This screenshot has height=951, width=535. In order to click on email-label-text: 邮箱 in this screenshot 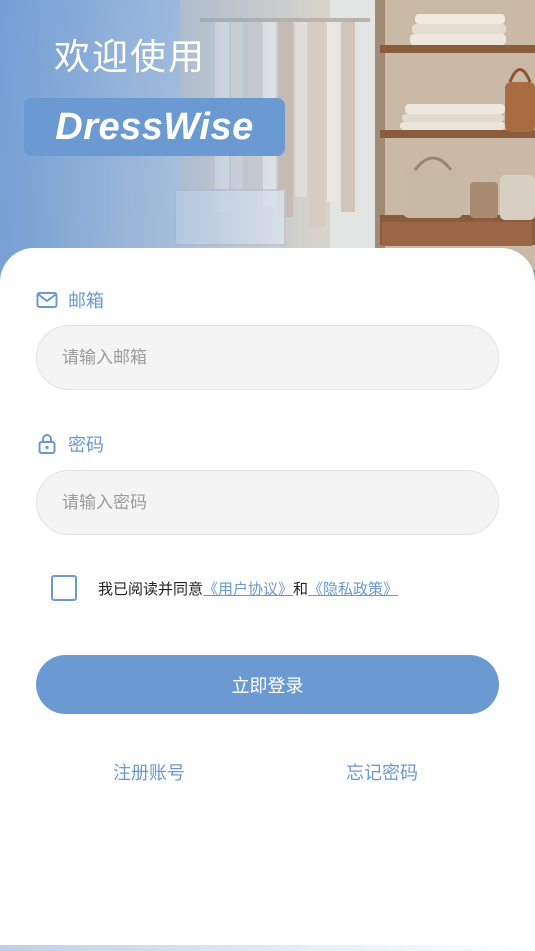, I will do `click(86, 301)`.